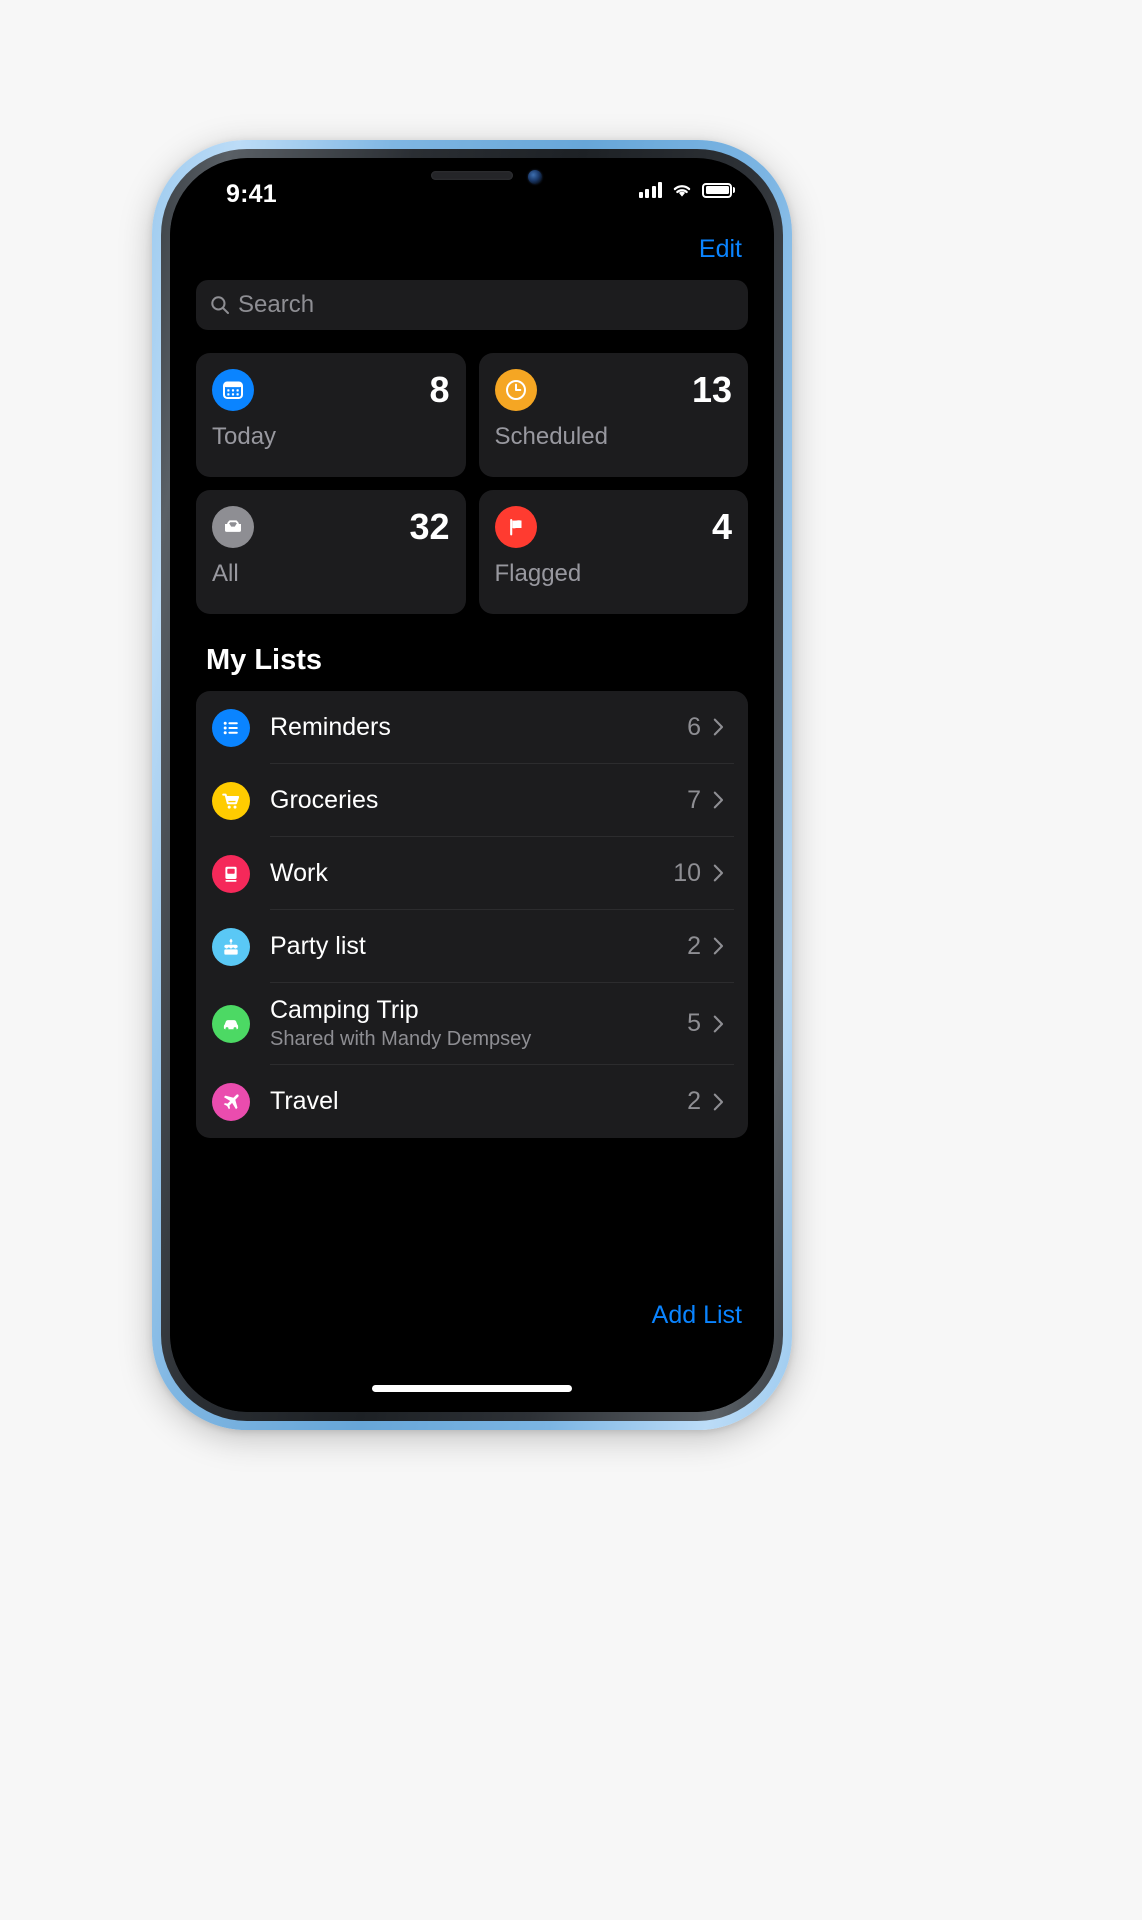 The image size is (1142, 1920). I want to click on list-item-travel: Travel 2, so click(472, 1101).